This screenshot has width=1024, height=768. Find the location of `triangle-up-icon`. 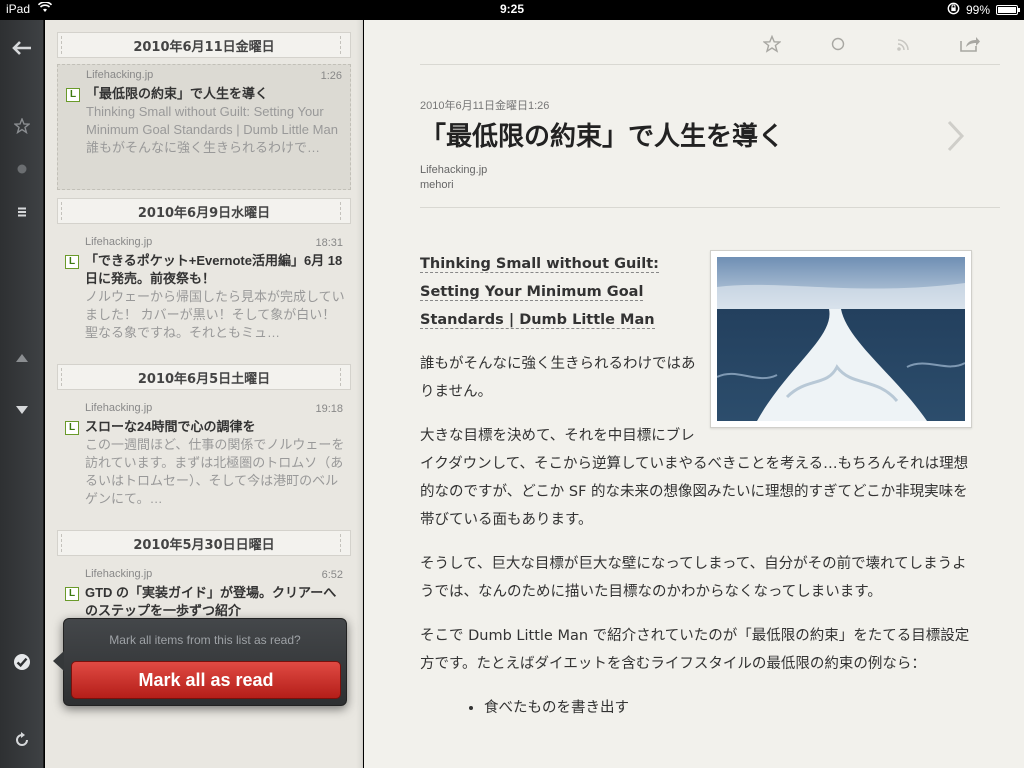

triangle-up-icon is located at coordinates (22, 358).